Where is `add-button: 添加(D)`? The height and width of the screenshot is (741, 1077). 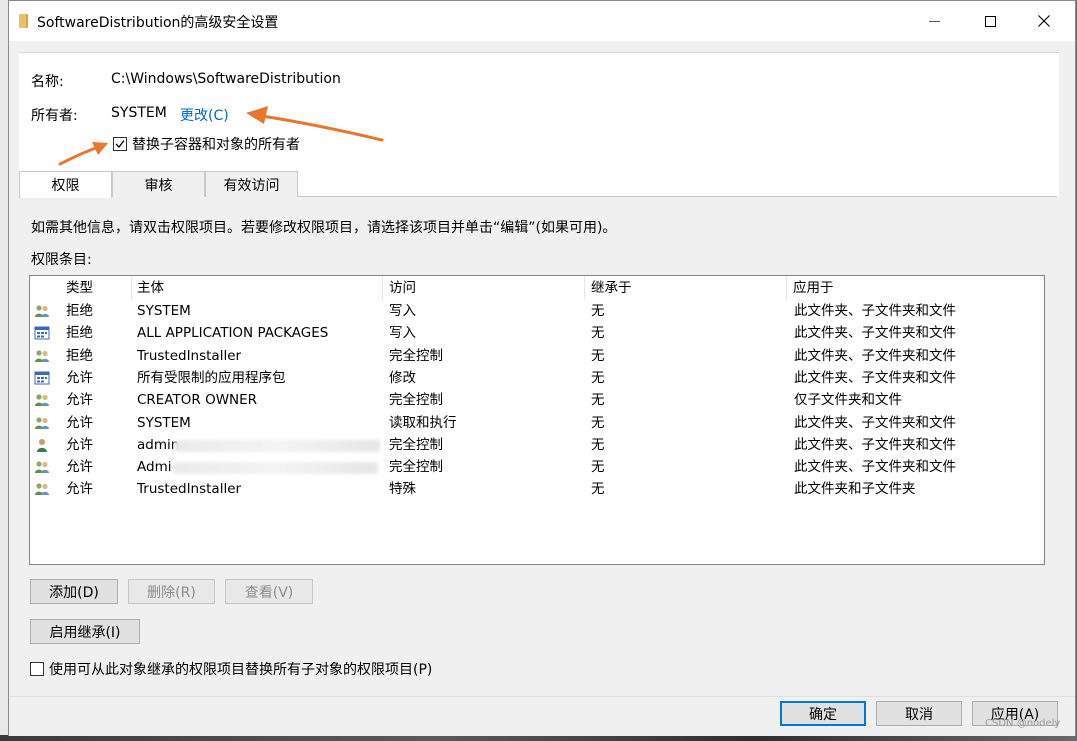
add-button: 添加(D) is located at coordinates (74, 591).